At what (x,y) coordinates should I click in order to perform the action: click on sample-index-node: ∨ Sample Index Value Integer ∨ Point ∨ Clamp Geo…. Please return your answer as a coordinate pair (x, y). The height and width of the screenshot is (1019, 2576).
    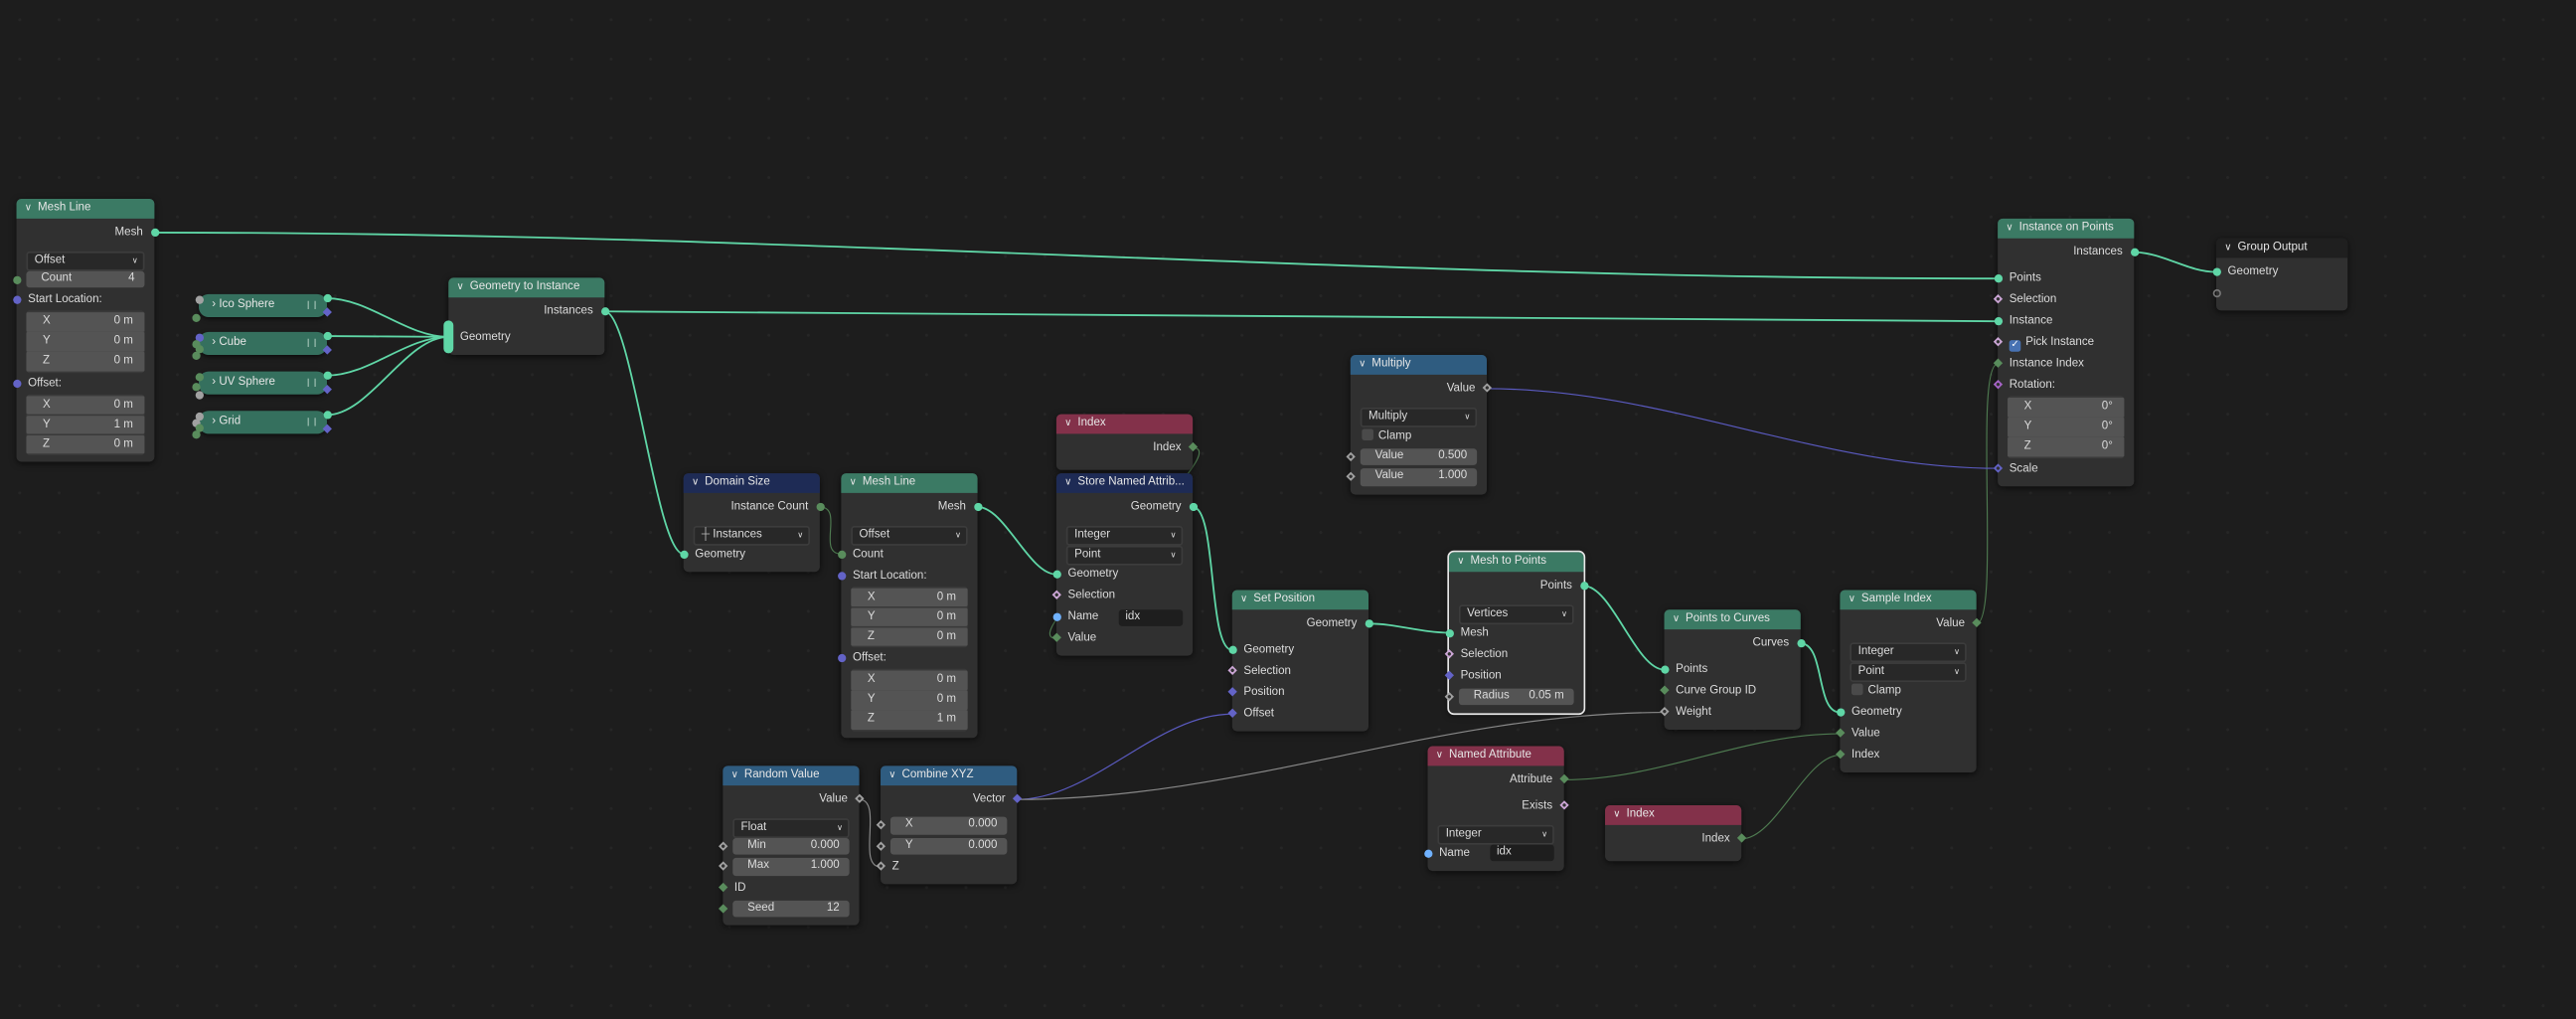
    Looking at the image, I should click on (1908, 681).